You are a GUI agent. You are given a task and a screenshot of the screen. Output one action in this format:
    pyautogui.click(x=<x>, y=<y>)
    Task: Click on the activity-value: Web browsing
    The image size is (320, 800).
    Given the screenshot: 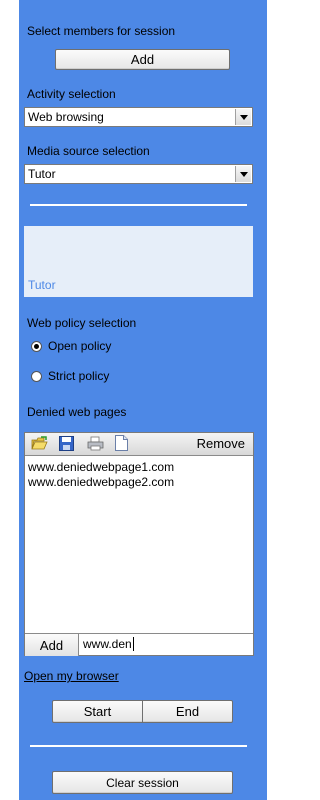 What is the action you would take?
    pyautogui.click(x=66, y=117)
    